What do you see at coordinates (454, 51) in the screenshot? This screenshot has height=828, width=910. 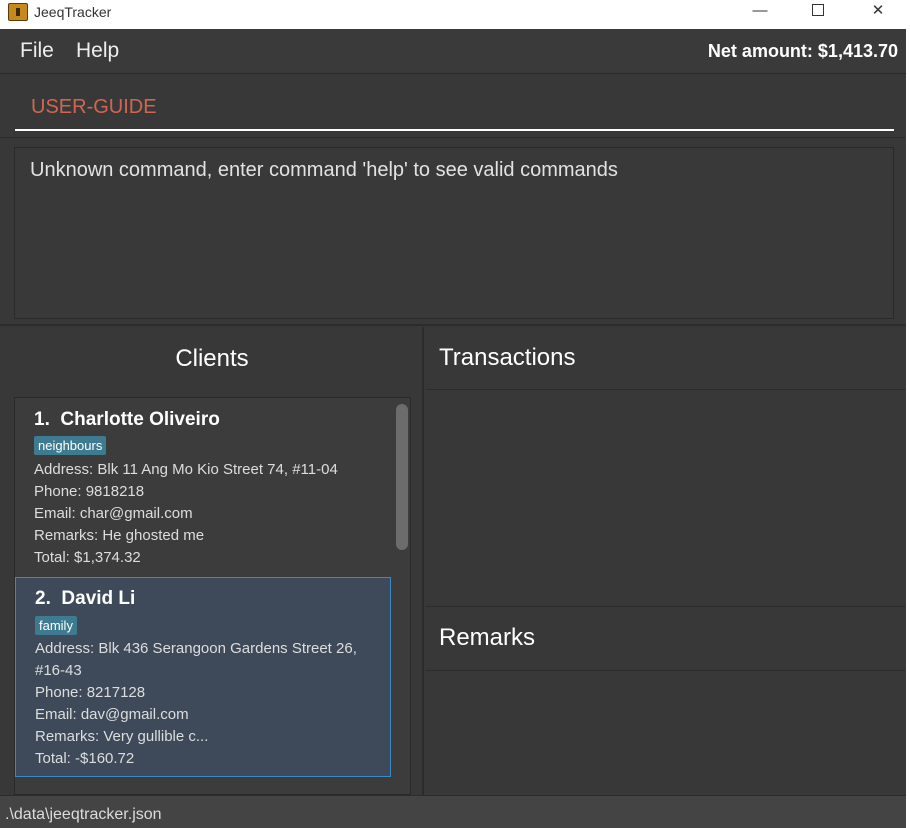 I see `menu-bar: File Help Net amount: $1,413.70` at bounding box center [454, 51].